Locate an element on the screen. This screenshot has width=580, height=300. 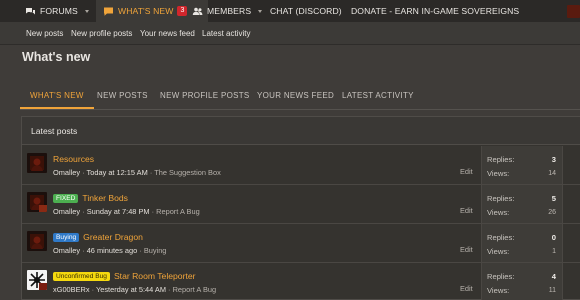
thread-time: 46 minutes ago is located at coordinates (112, 250).